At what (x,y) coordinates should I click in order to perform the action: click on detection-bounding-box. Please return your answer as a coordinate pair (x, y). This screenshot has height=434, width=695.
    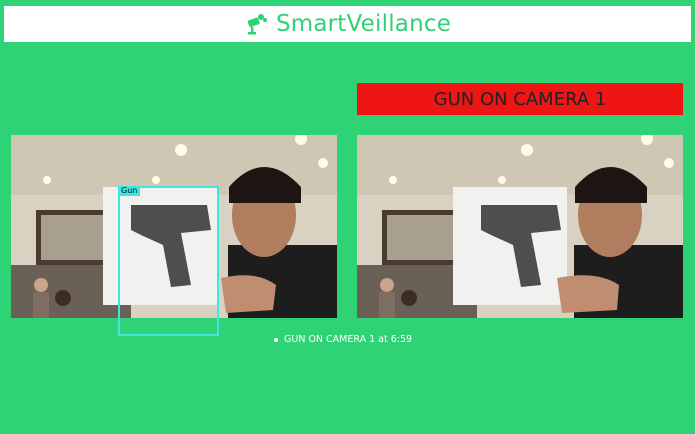
    Looking at the image, I should click on (168, 261).